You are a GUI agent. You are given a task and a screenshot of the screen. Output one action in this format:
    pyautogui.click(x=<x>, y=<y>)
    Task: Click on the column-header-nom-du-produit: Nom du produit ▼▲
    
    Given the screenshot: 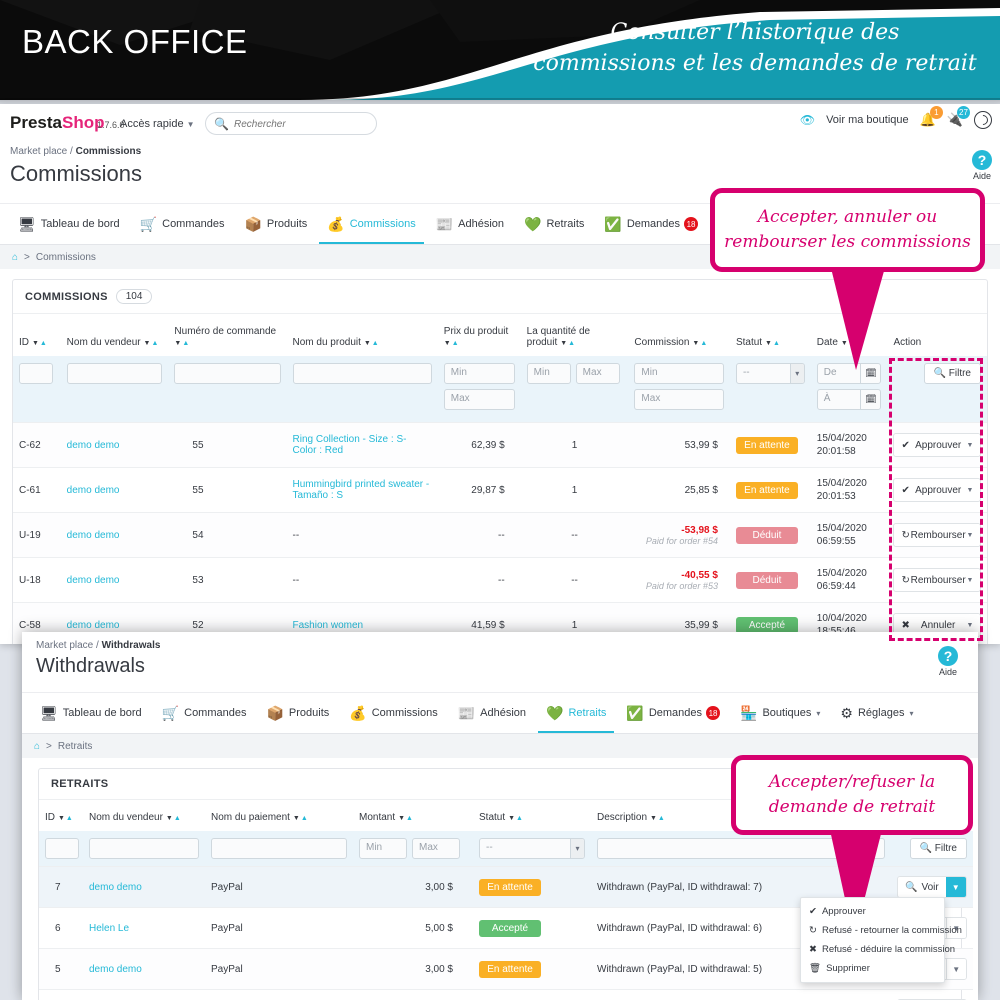 What is the action you would take?
    pyautogui.click(x=362, y=335)
    